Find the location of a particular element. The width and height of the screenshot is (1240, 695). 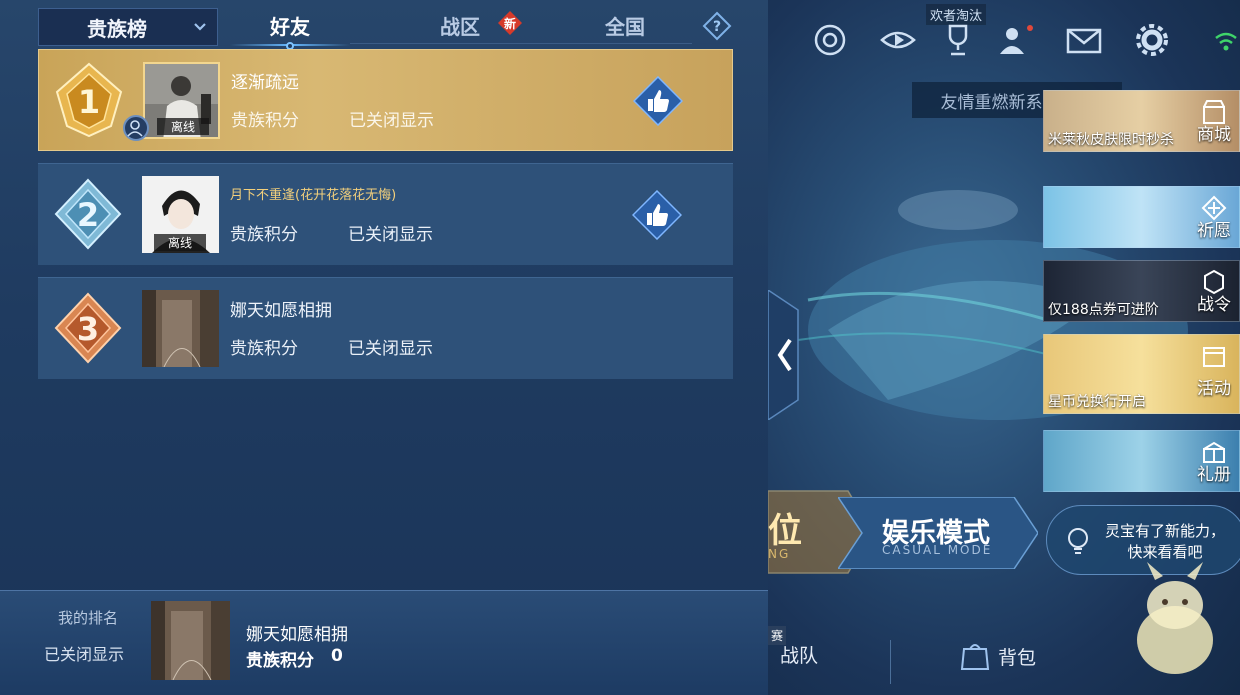

rank-number: 1 is located at coordinates (89, 102).